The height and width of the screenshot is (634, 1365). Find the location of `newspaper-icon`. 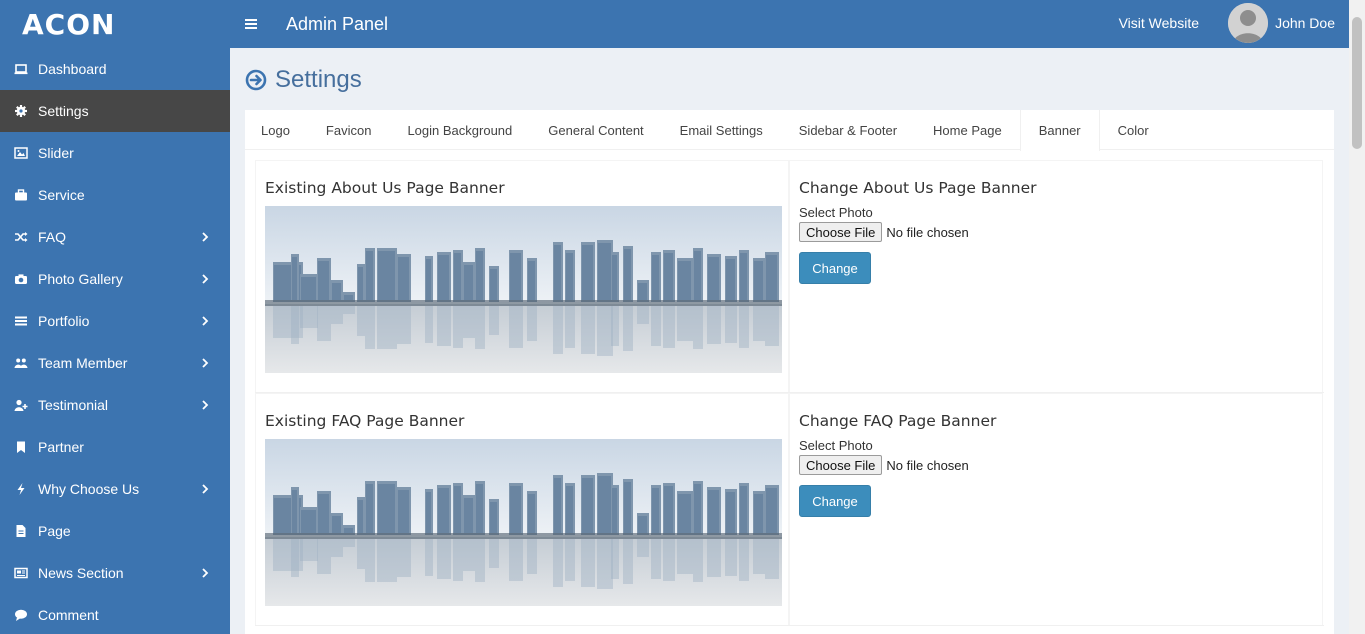

newspaper-icon is located at coordinates (21, 573).